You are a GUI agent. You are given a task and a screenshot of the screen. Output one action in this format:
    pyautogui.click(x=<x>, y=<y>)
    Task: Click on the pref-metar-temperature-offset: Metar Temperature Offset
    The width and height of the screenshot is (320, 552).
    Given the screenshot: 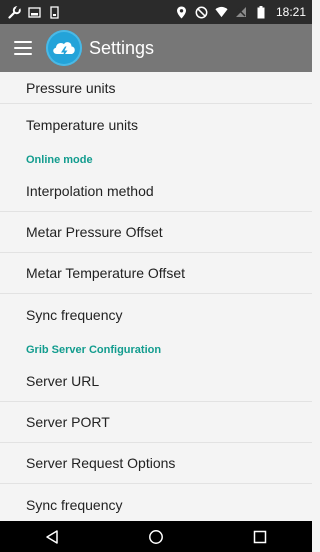 What is the action you would take?
    pyautogui.click(x=156, y=273)
    